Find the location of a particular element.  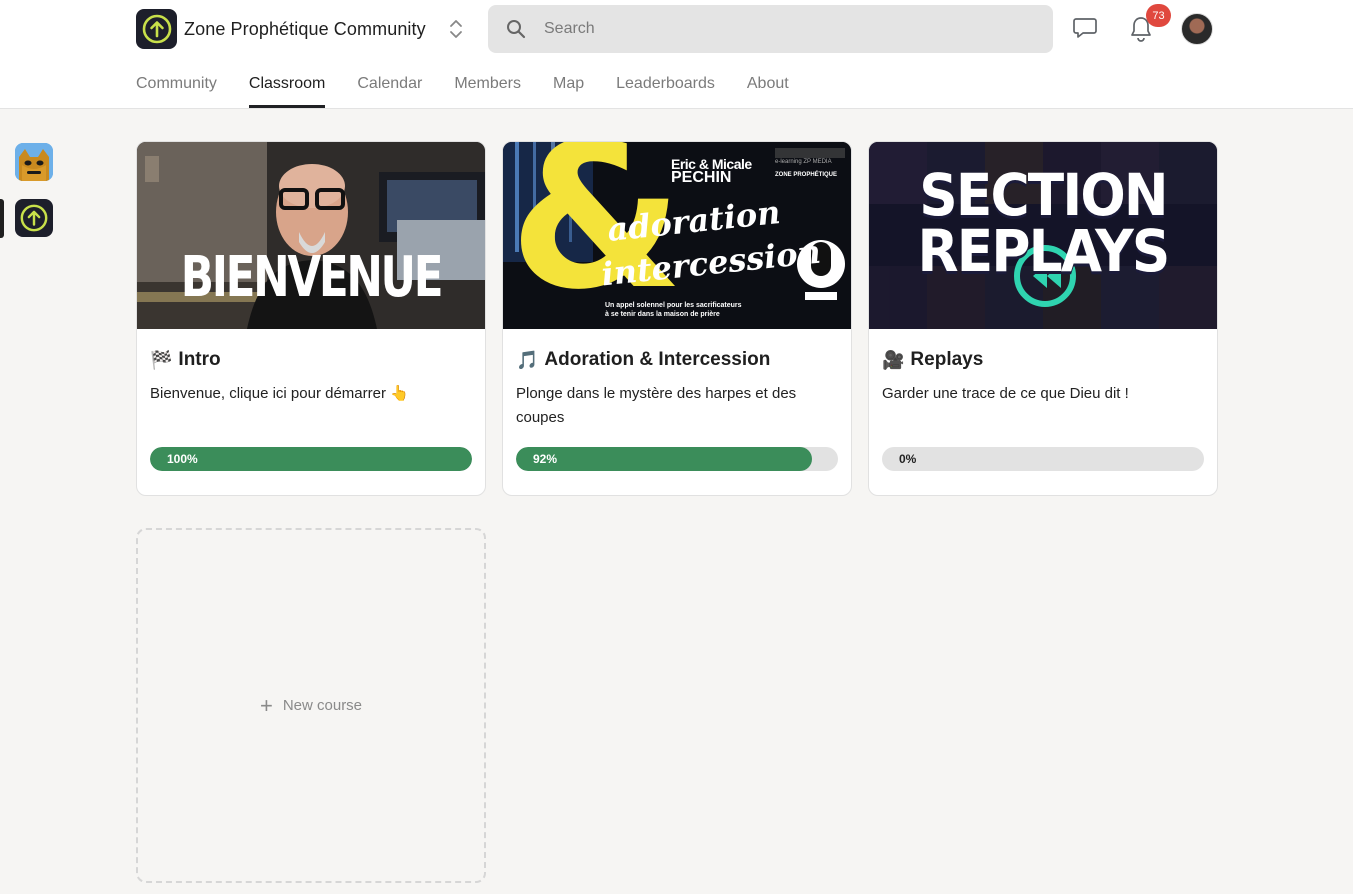

new-course-button: + New course is located at coordinates (311, 705).